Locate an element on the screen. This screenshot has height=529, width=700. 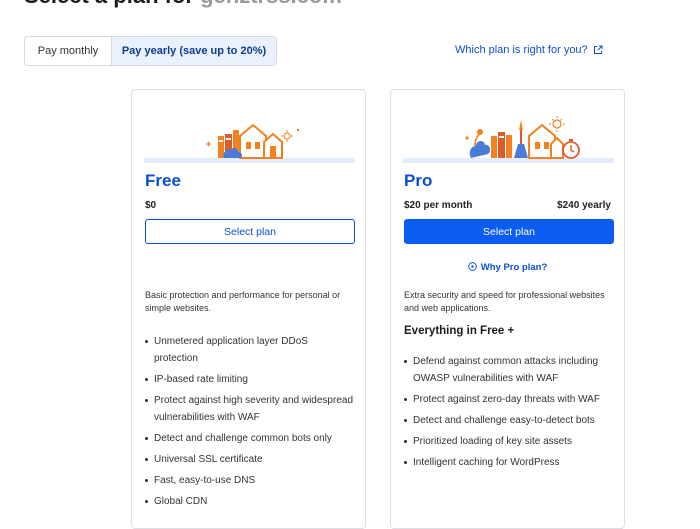
plan-price-monthly: $20 per month is located at coordinates (438, 205).